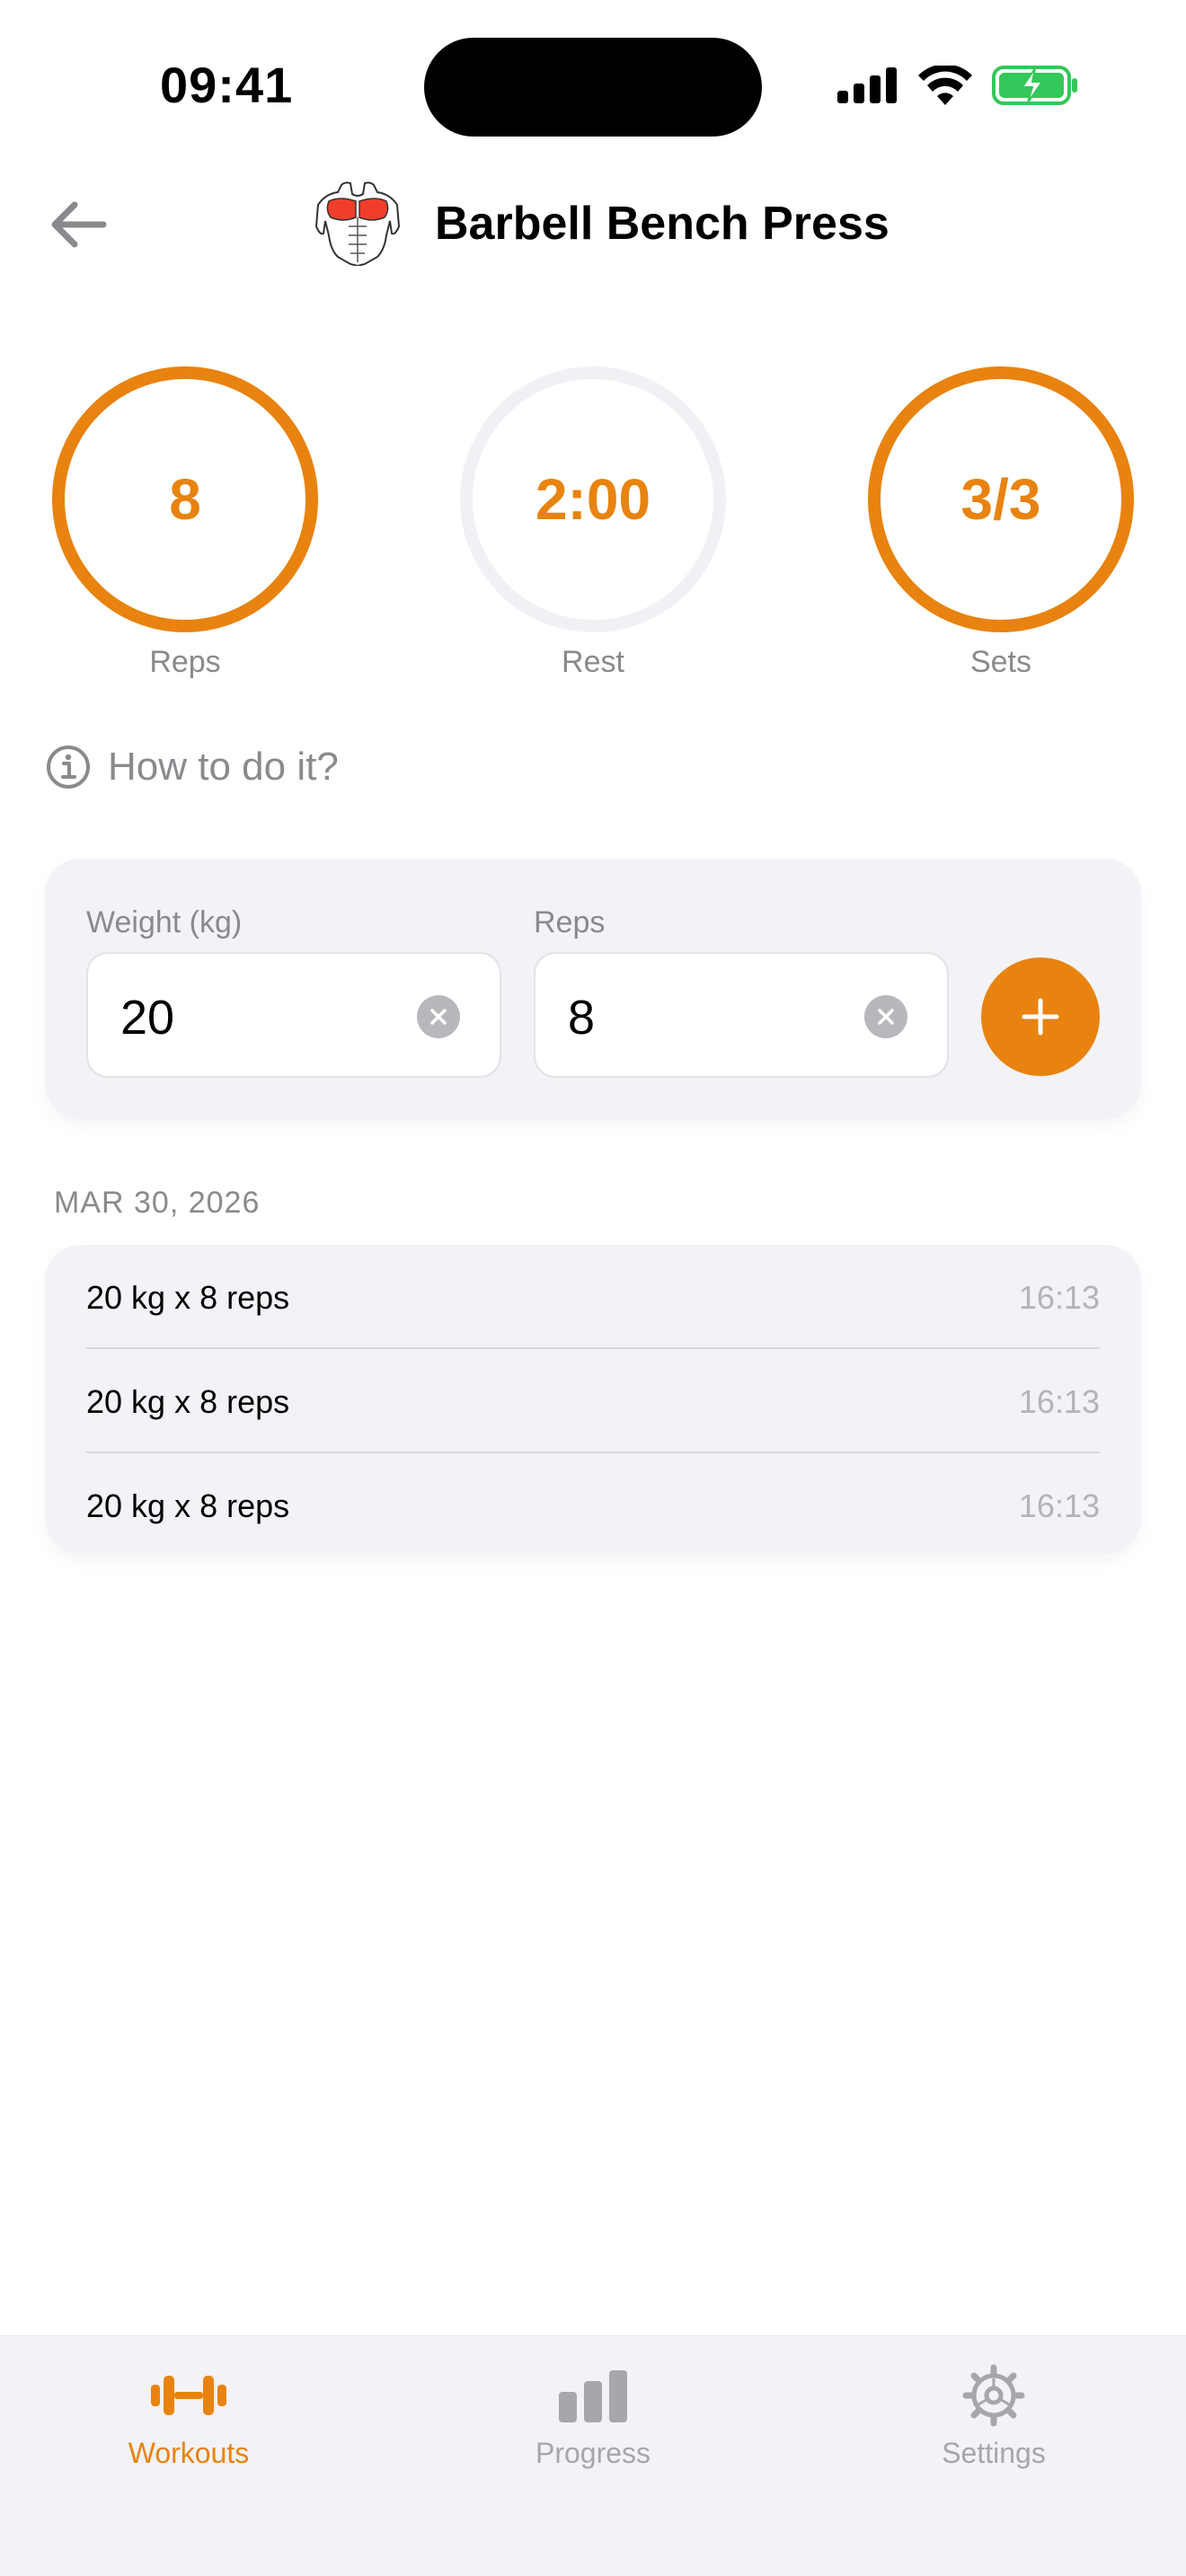  What do you see at coordinates (68, 767) in the screenshot?
I see `info-icon` at bounding box center [68, 767].